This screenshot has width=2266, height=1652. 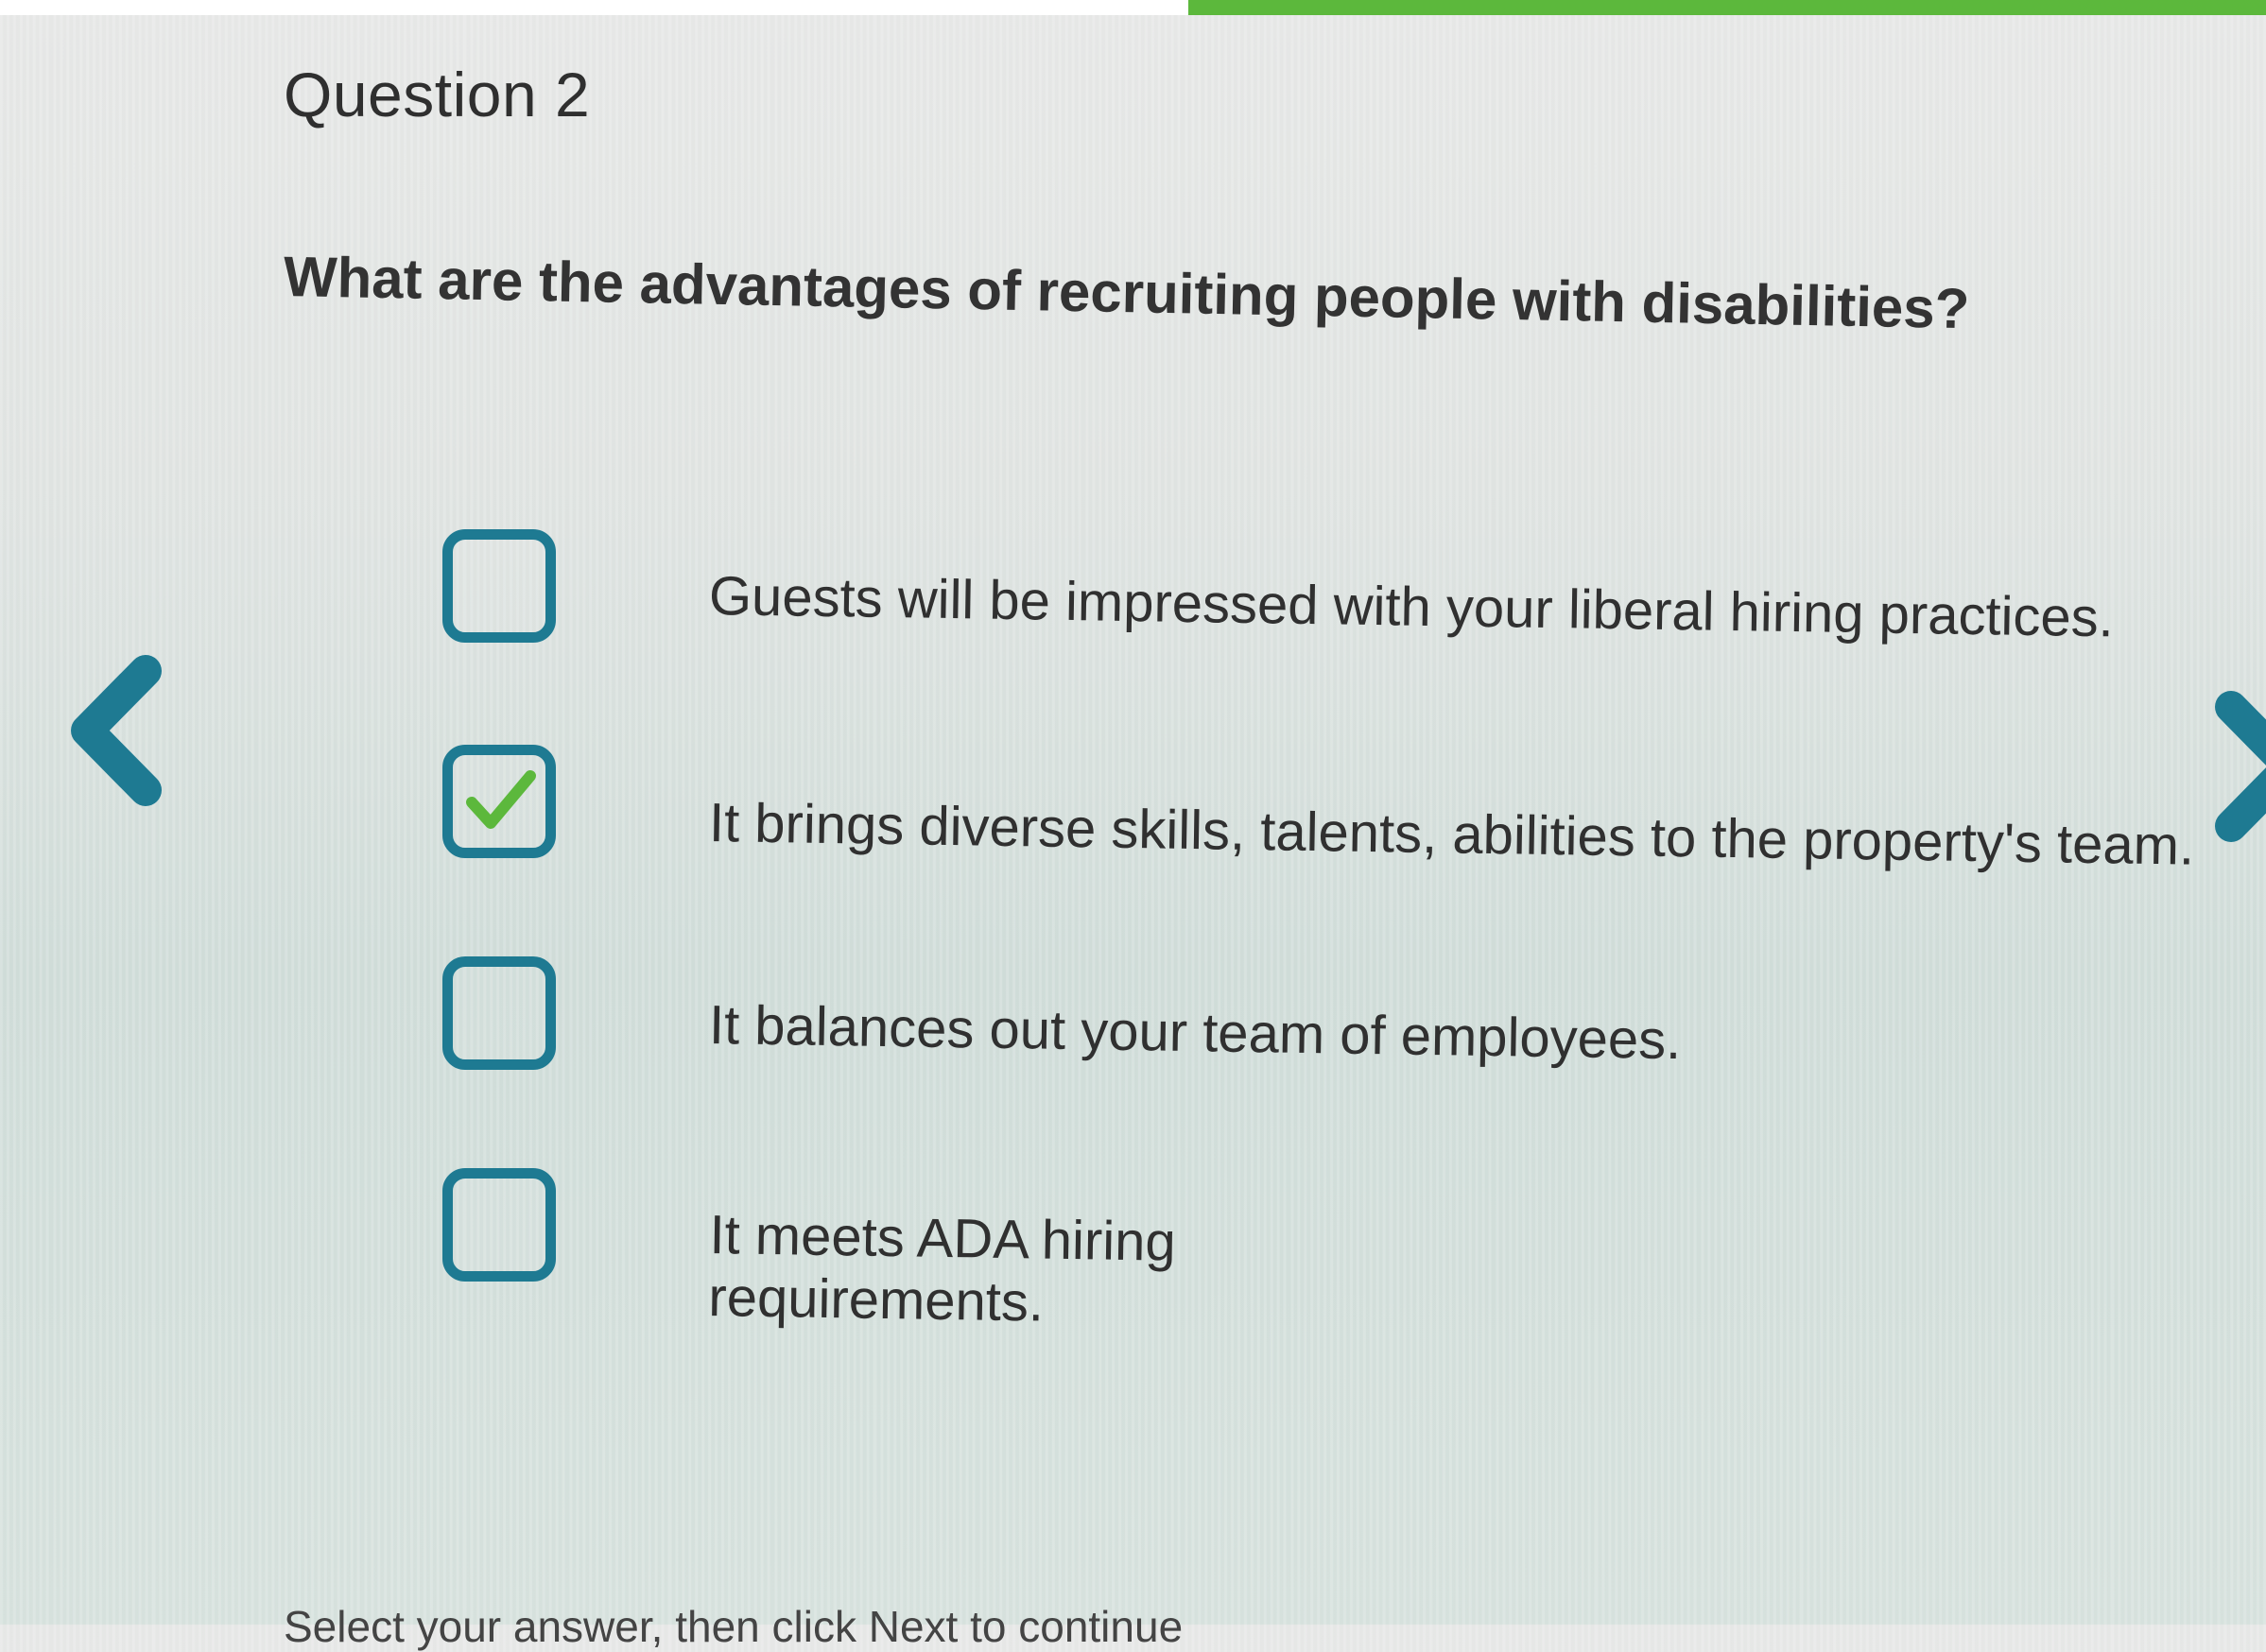 I want to click on next-button, so click(x=2239, y=766).